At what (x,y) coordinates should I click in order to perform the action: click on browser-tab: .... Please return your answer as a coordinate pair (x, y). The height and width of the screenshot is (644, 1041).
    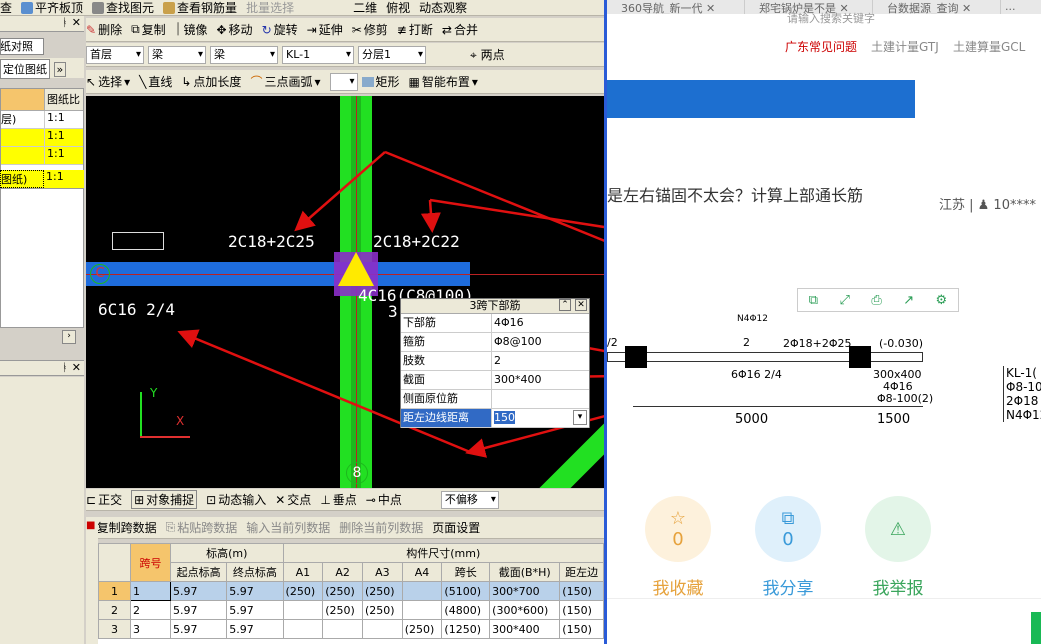
    Looking at the image, I should click on (1008, 7).